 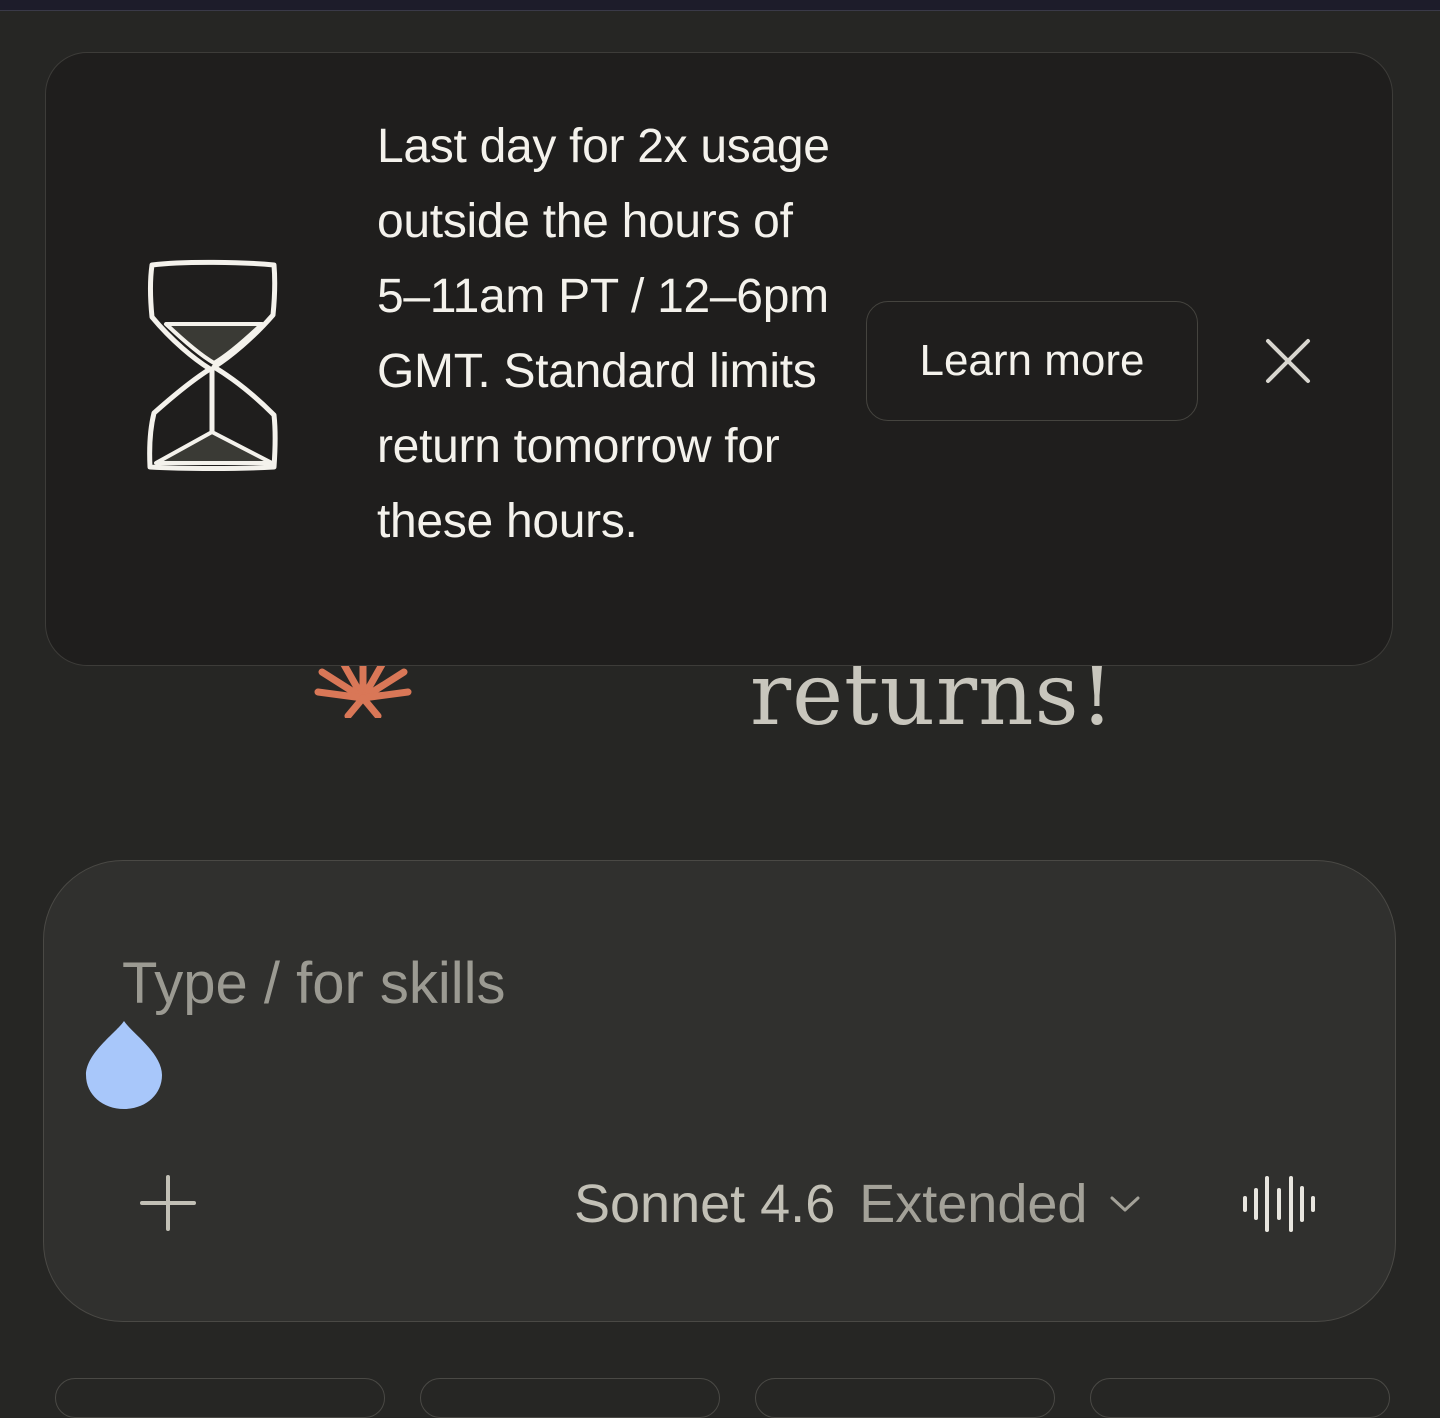 I want to click on voice-input-button, so click(x=1279, y=1204).